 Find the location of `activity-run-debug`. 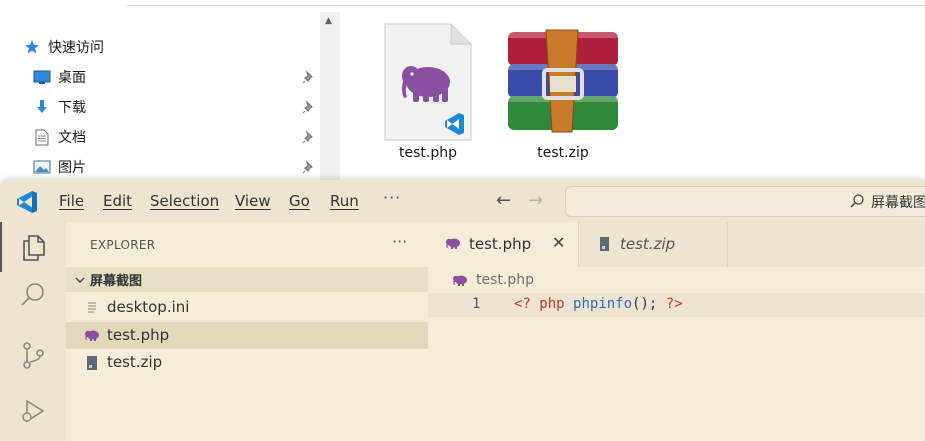

activity-run-debug is located at coordinates (33, 410).